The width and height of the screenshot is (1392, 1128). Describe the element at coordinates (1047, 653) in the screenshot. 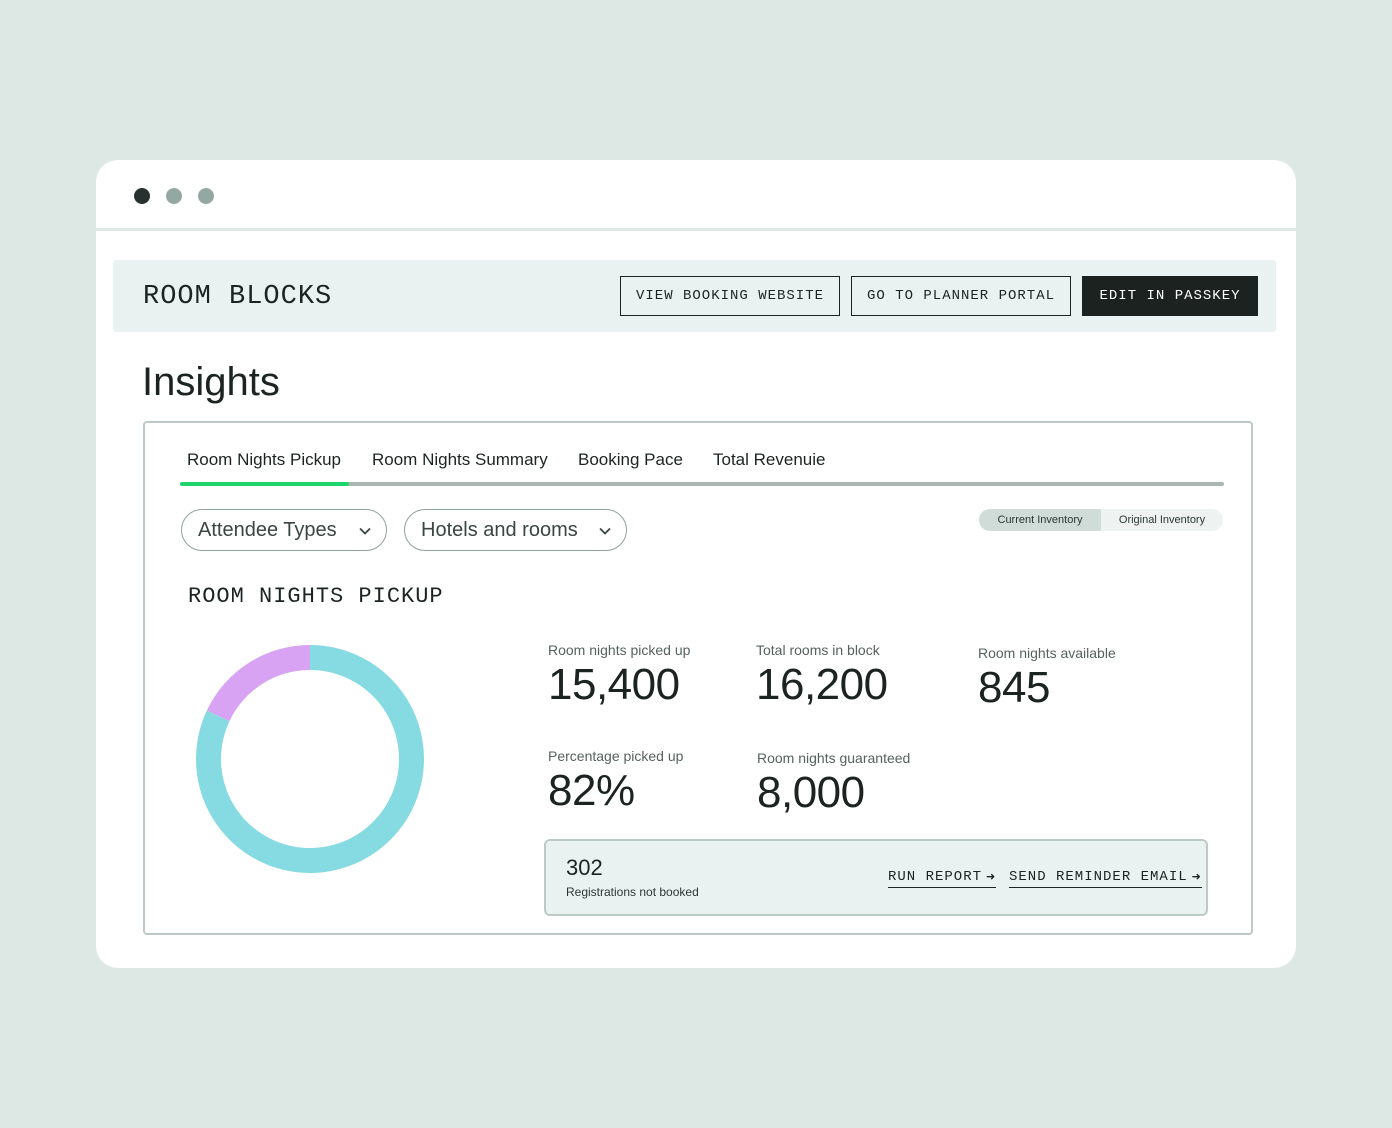

I see `stat-label: Room nights available` at that location.